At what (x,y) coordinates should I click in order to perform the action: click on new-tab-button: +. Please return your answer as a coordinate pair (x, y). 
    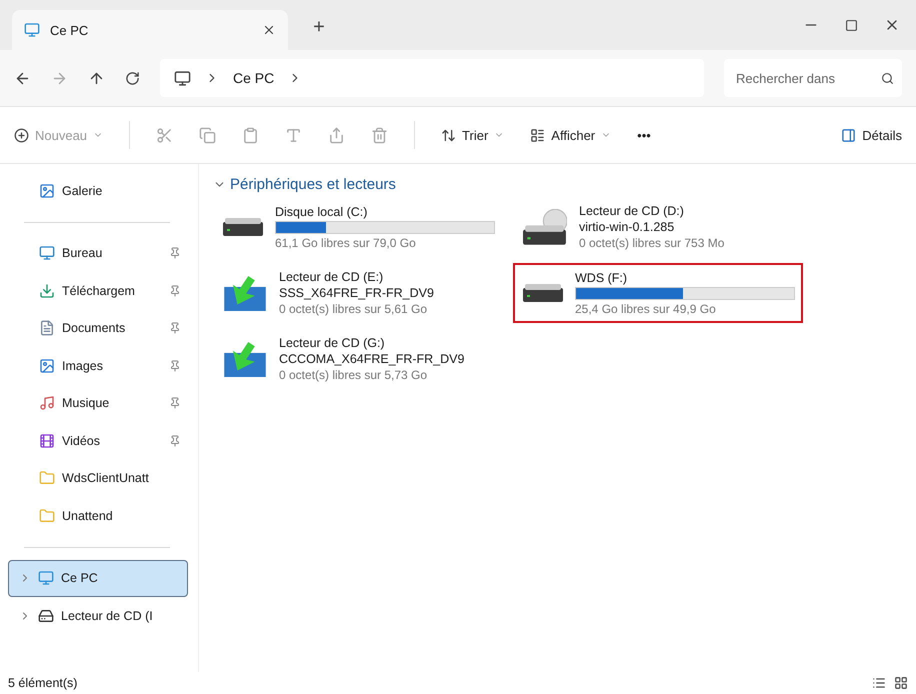
    Looking at the image, I should click on (319, 27).